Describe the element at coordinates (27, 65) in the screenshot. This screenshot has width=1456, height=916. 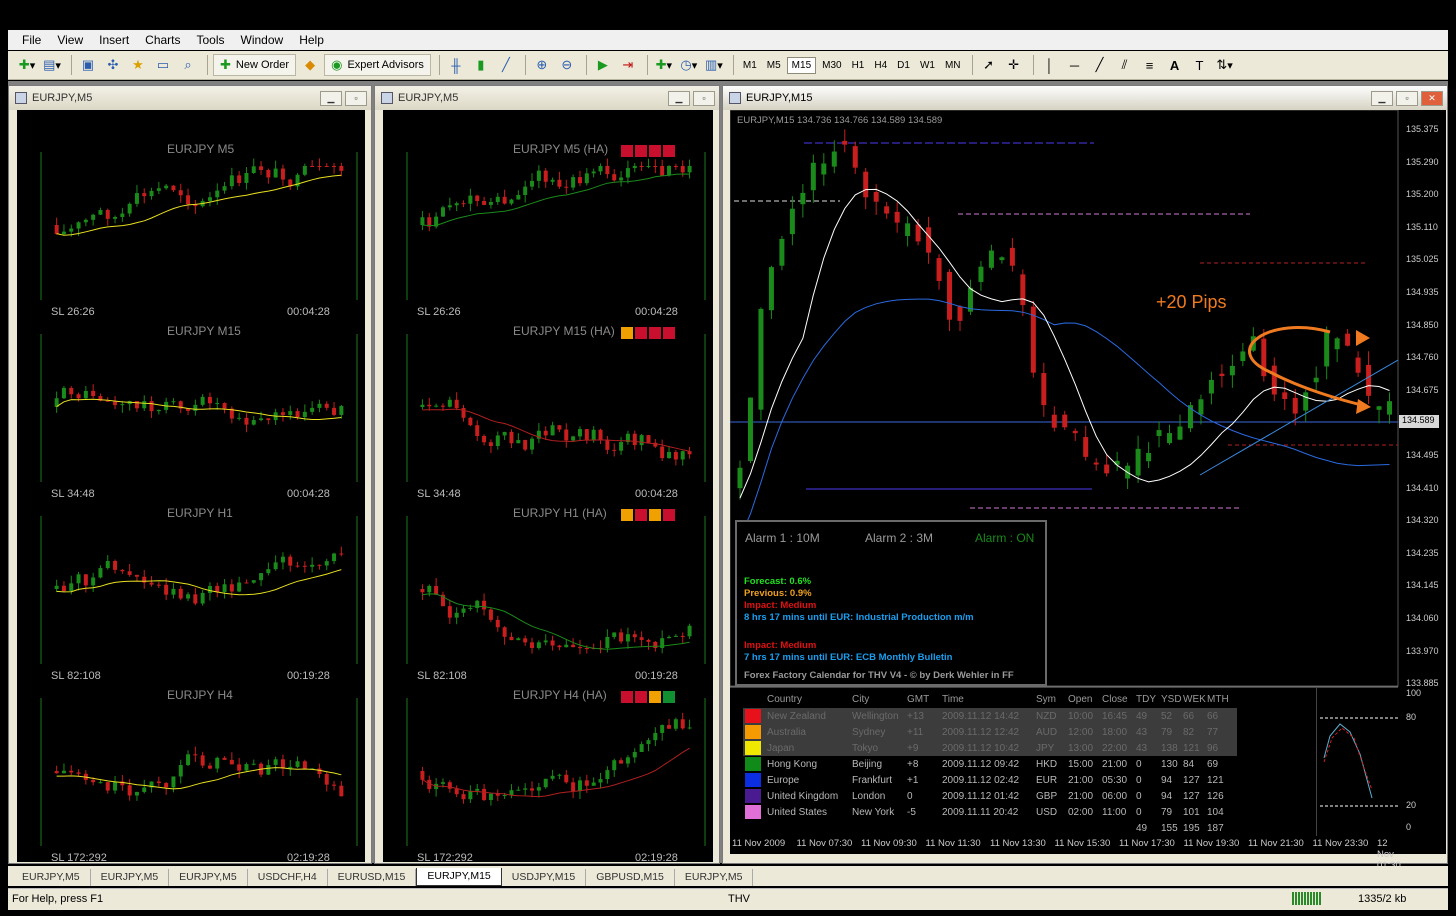
I see `new-chart-icon: ✚ ▾` at that location.